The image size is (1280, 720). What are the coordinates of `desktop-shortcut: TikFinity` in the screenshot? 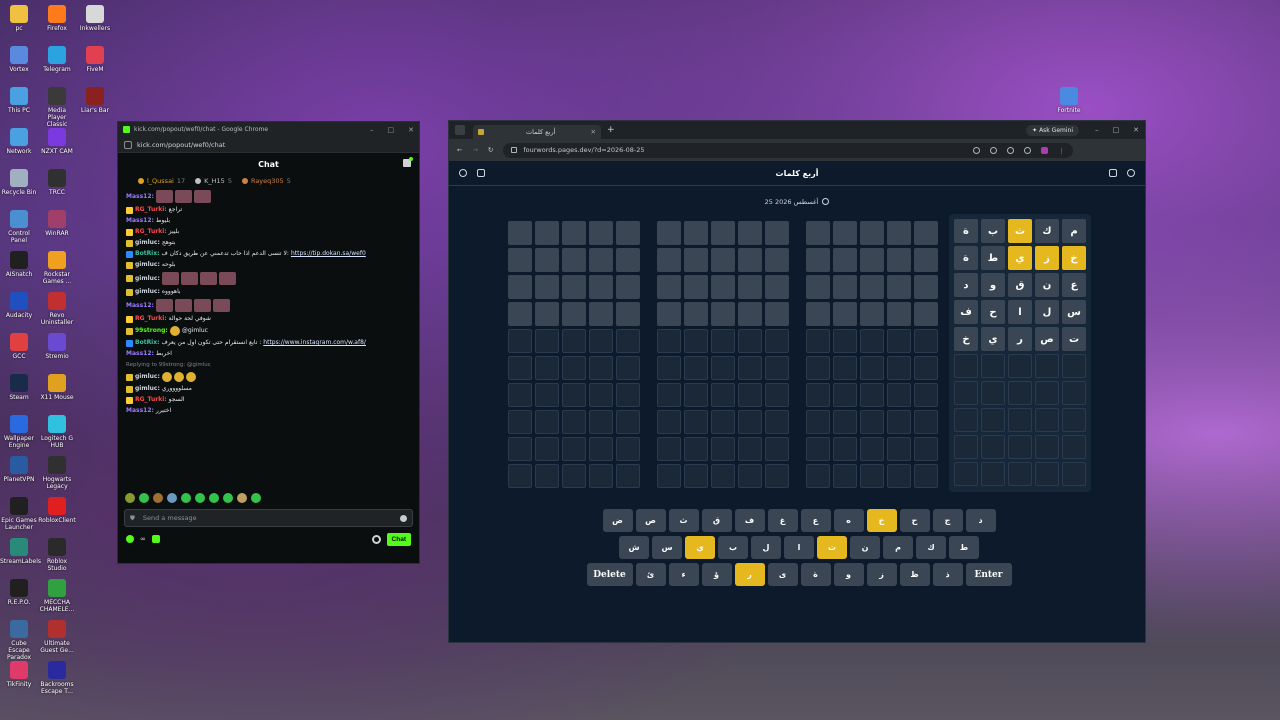 It's located at (19, 673).